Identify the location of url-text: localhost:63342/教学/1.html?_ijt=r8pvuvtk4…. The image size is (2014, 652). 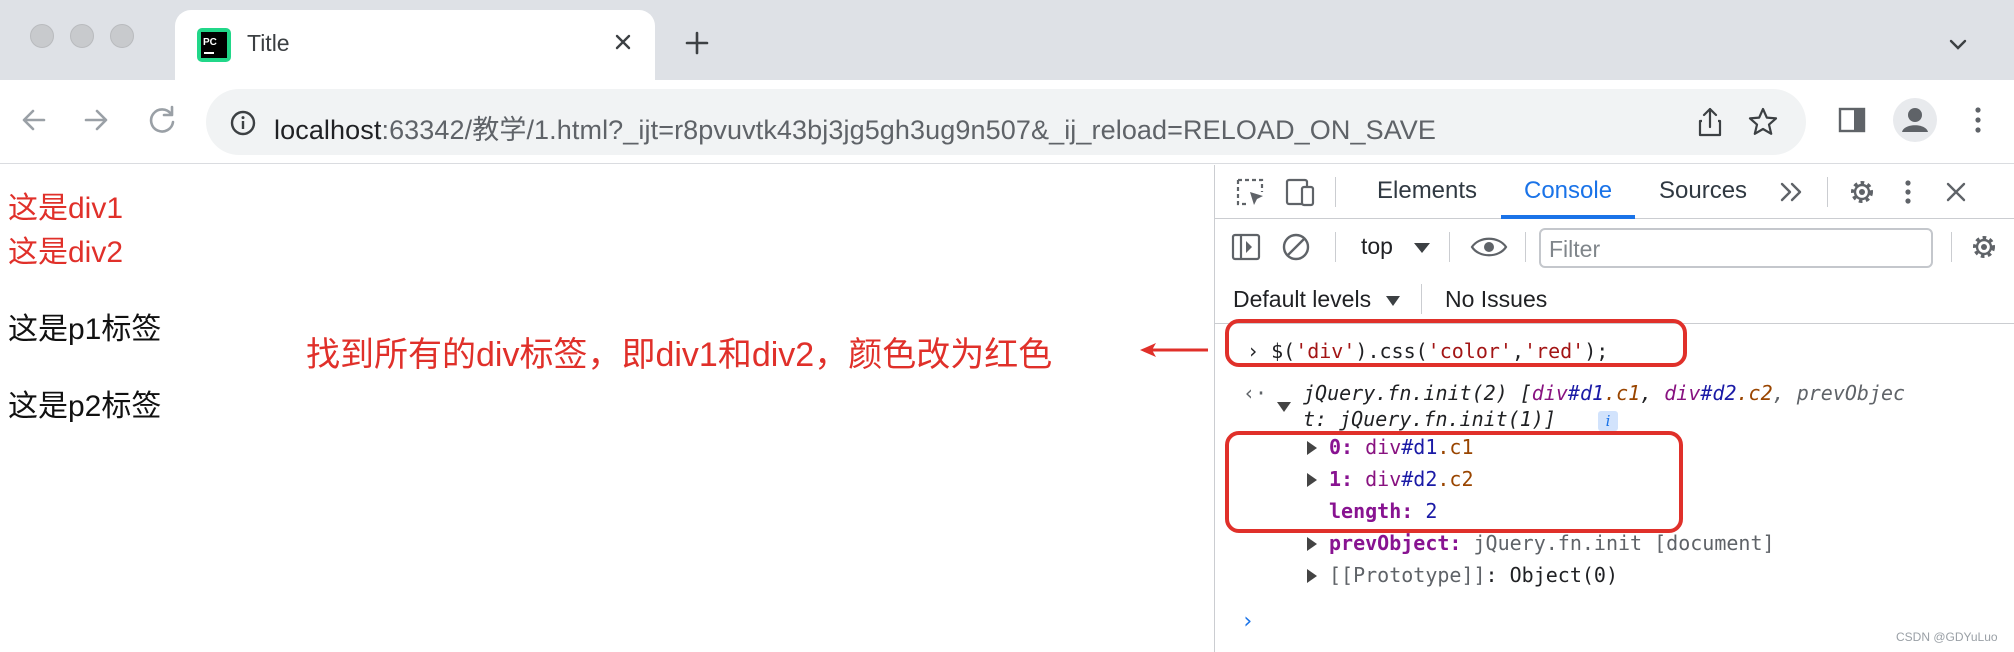
(855, 127).